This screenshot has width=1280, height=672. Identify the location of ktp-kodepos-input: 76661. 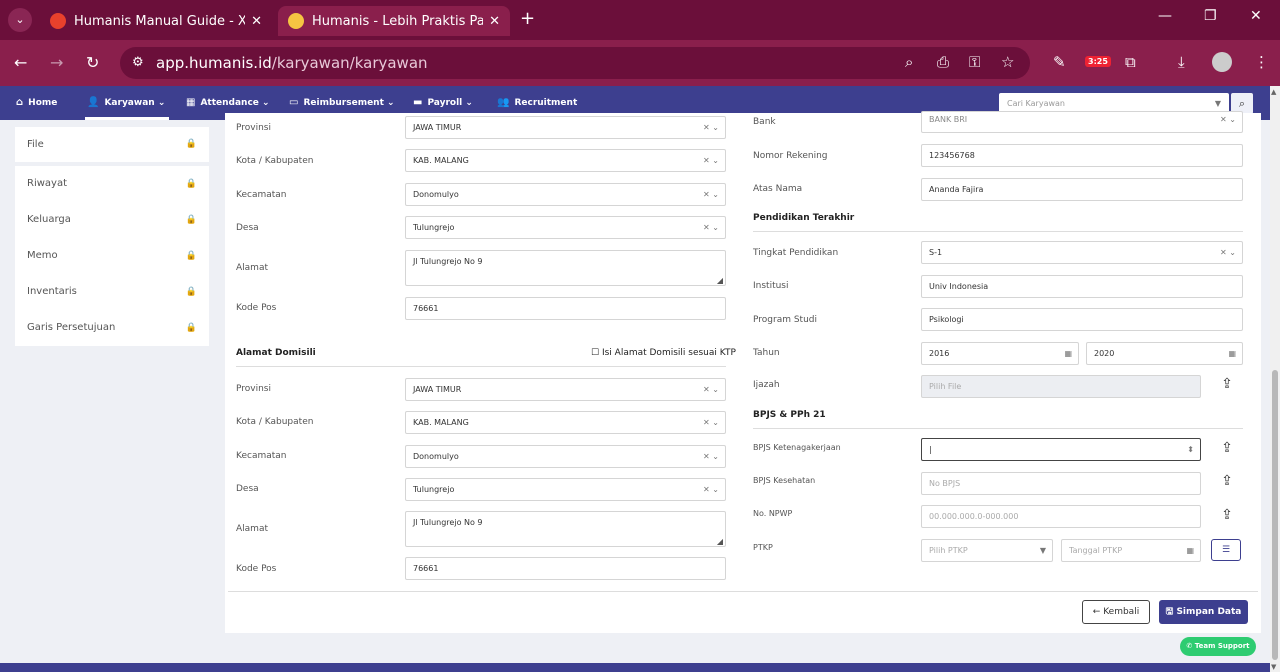
(565, 308).